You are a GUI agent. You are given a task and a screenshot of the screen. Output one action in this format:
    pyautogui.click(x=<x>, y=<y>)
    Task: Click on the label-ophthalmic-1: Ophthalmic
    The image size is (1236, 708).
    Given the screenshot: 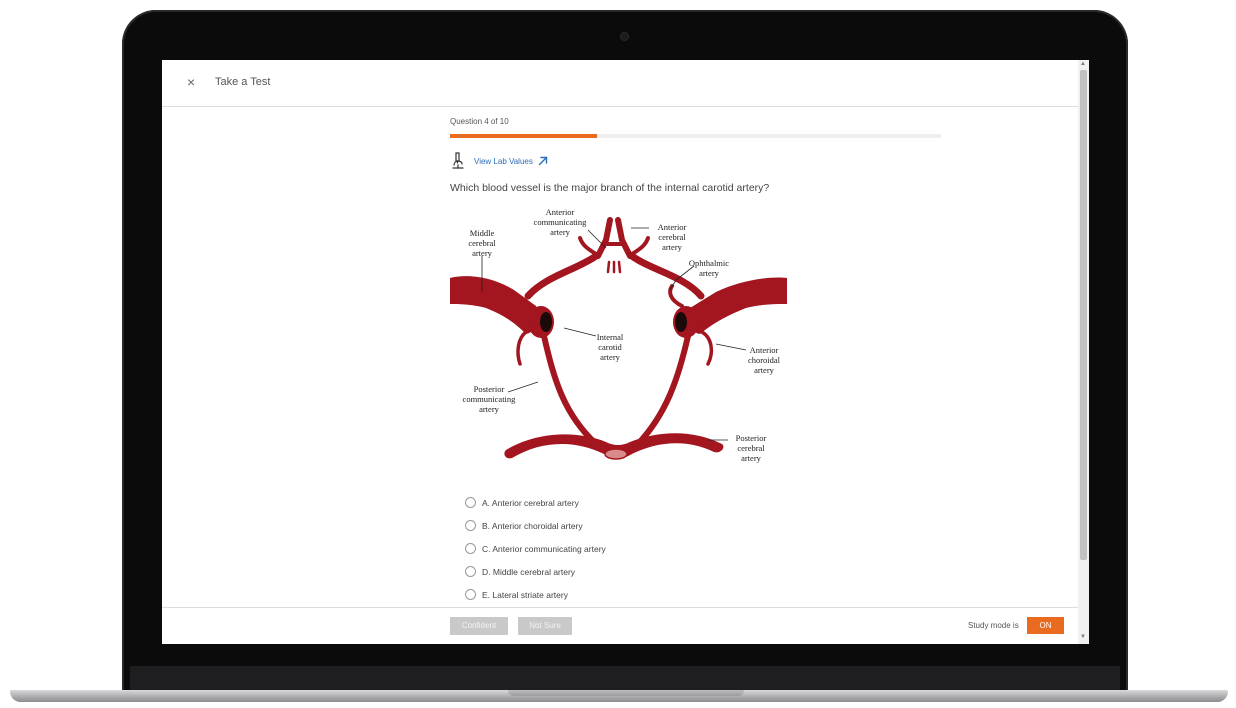 What is the action you would take?
    pyautogui.click(x=709, y=263)
    